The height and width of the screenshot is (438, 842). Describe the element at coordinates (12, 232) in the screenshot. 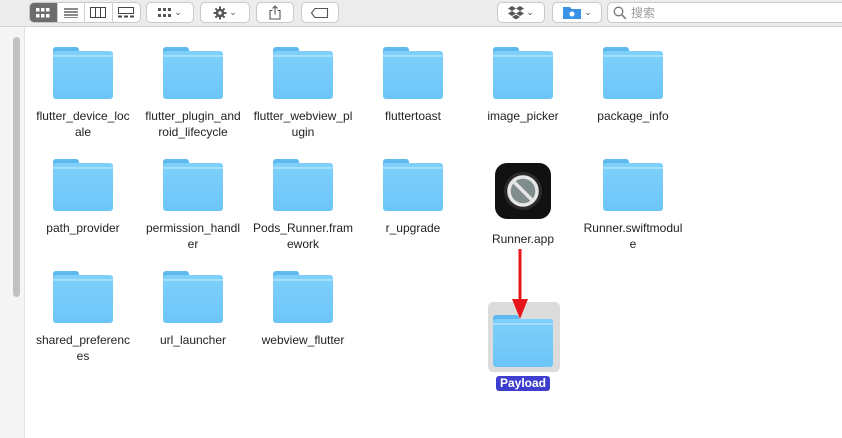

I see `sidebar-edge` at that location.